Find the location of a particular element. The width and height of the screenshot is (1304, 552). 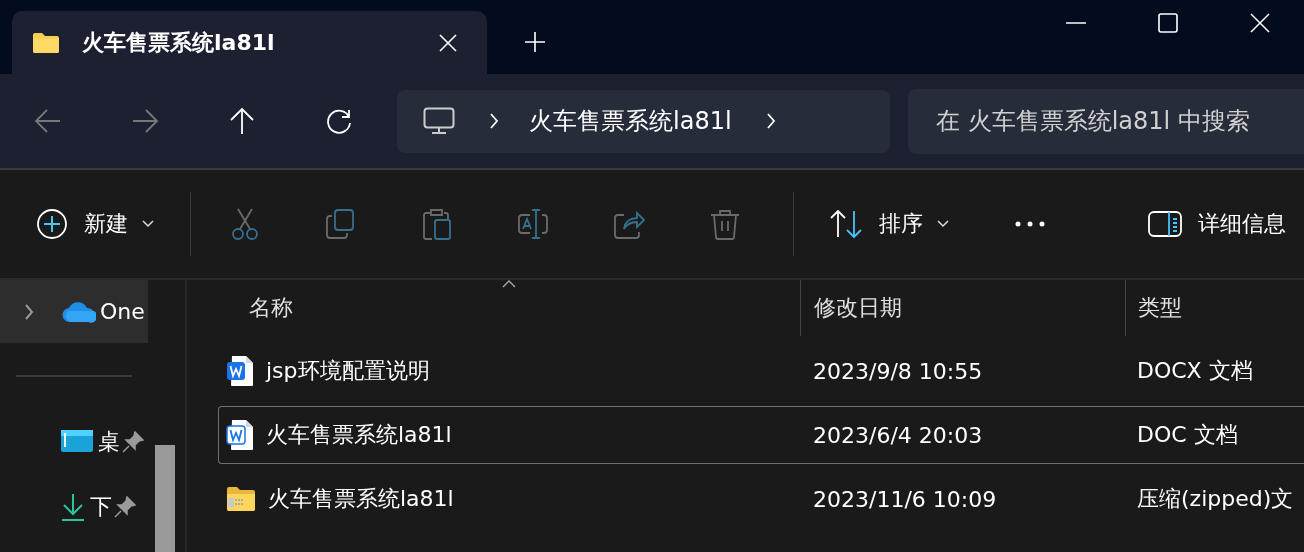

tab-title: 火车售票系统la81l is located at coordinates (179, 42).